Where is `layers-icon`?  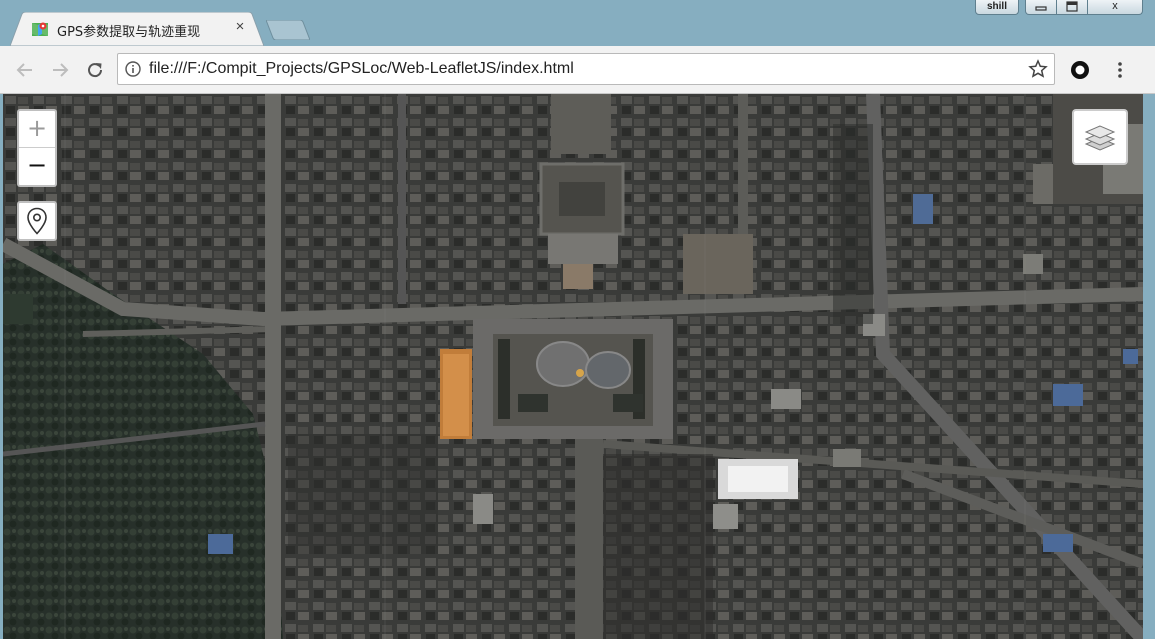 layers-icon is located at coordinates (1100, 138).